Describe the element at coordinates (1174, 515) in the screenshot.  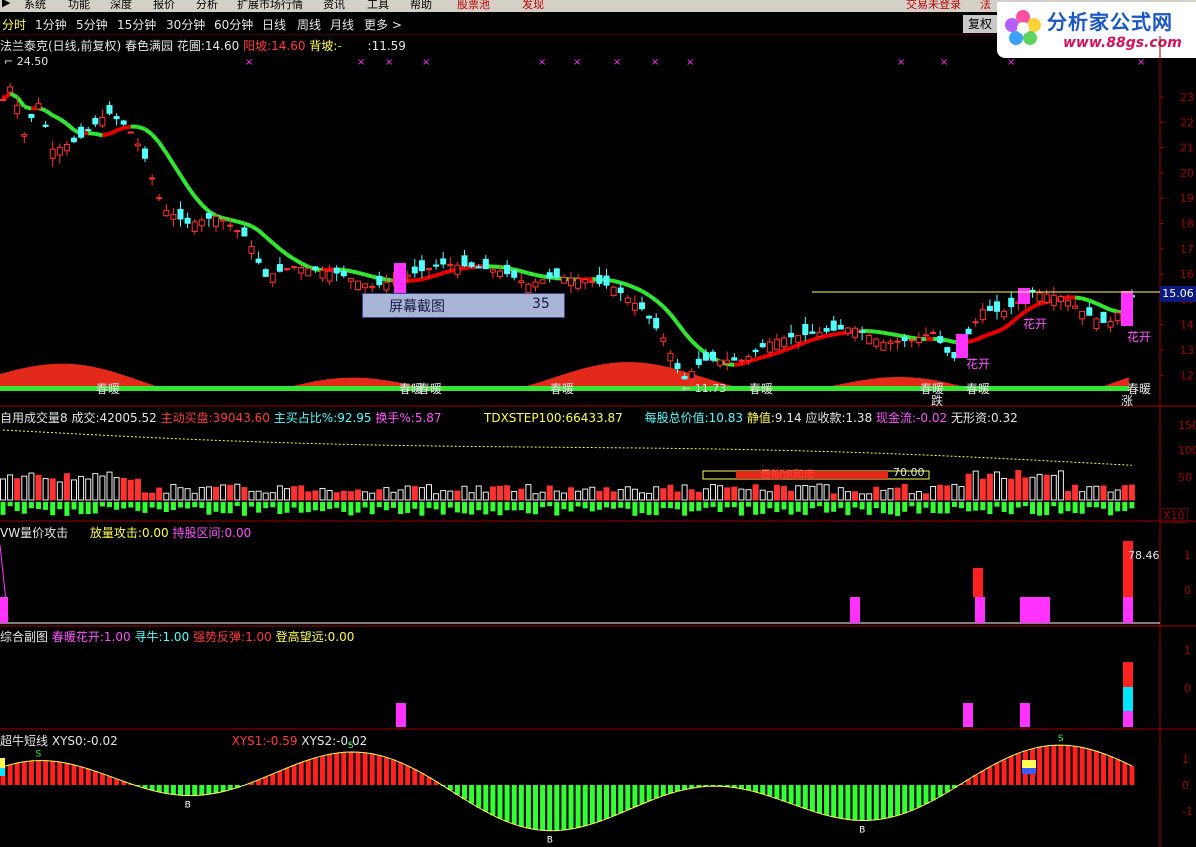
I see `x10-tag: X10` at that location.